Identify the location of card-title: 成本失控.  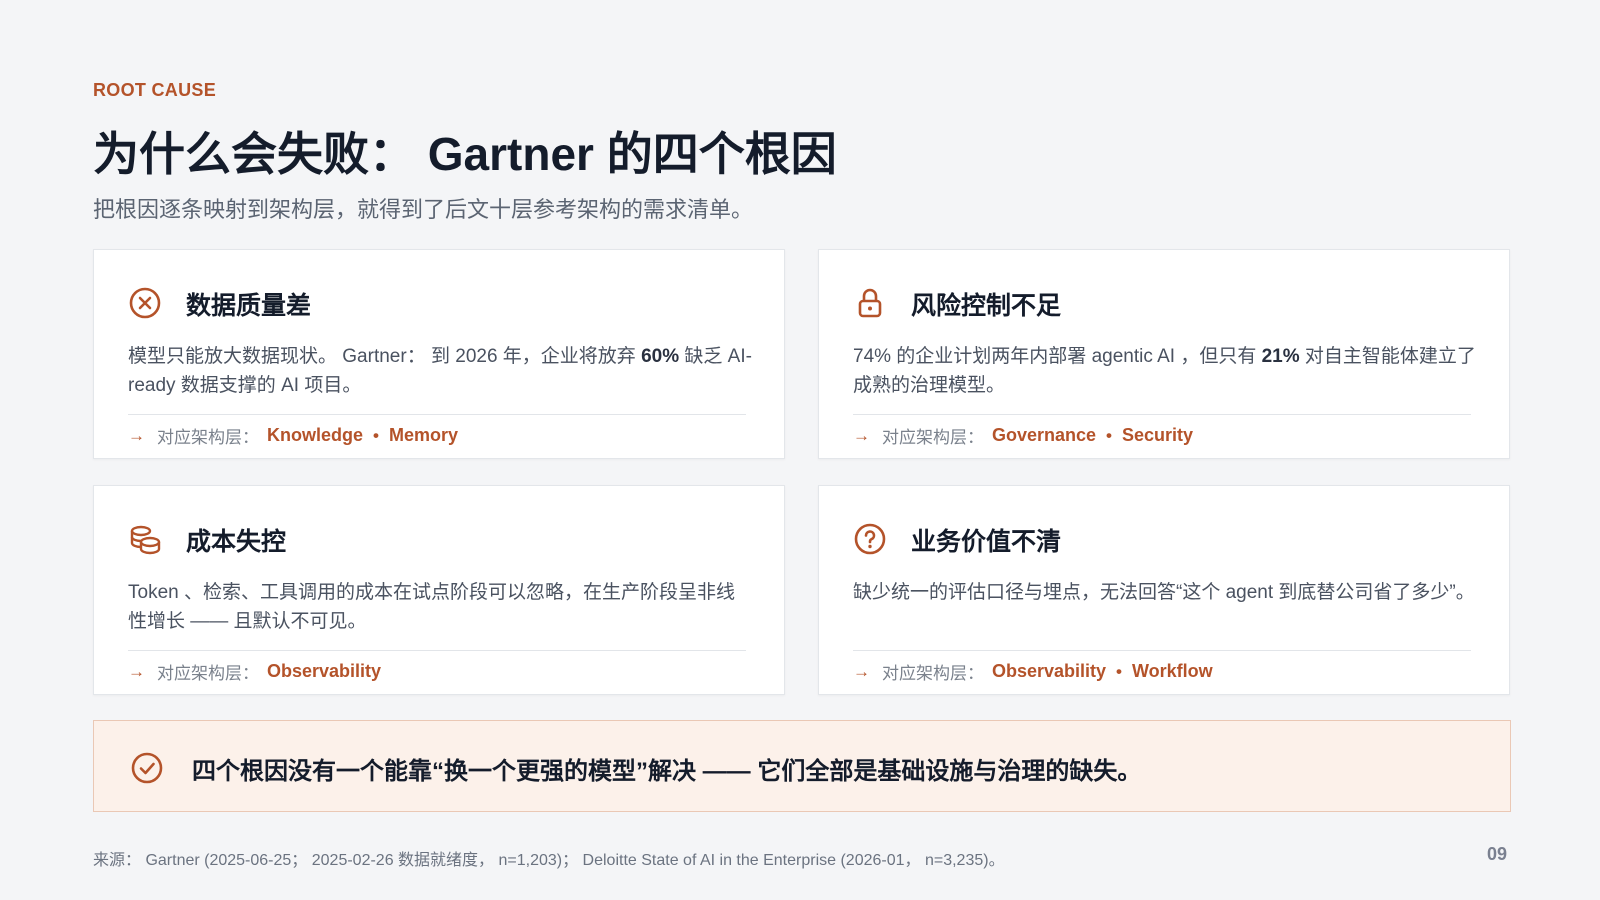
(236, 542).